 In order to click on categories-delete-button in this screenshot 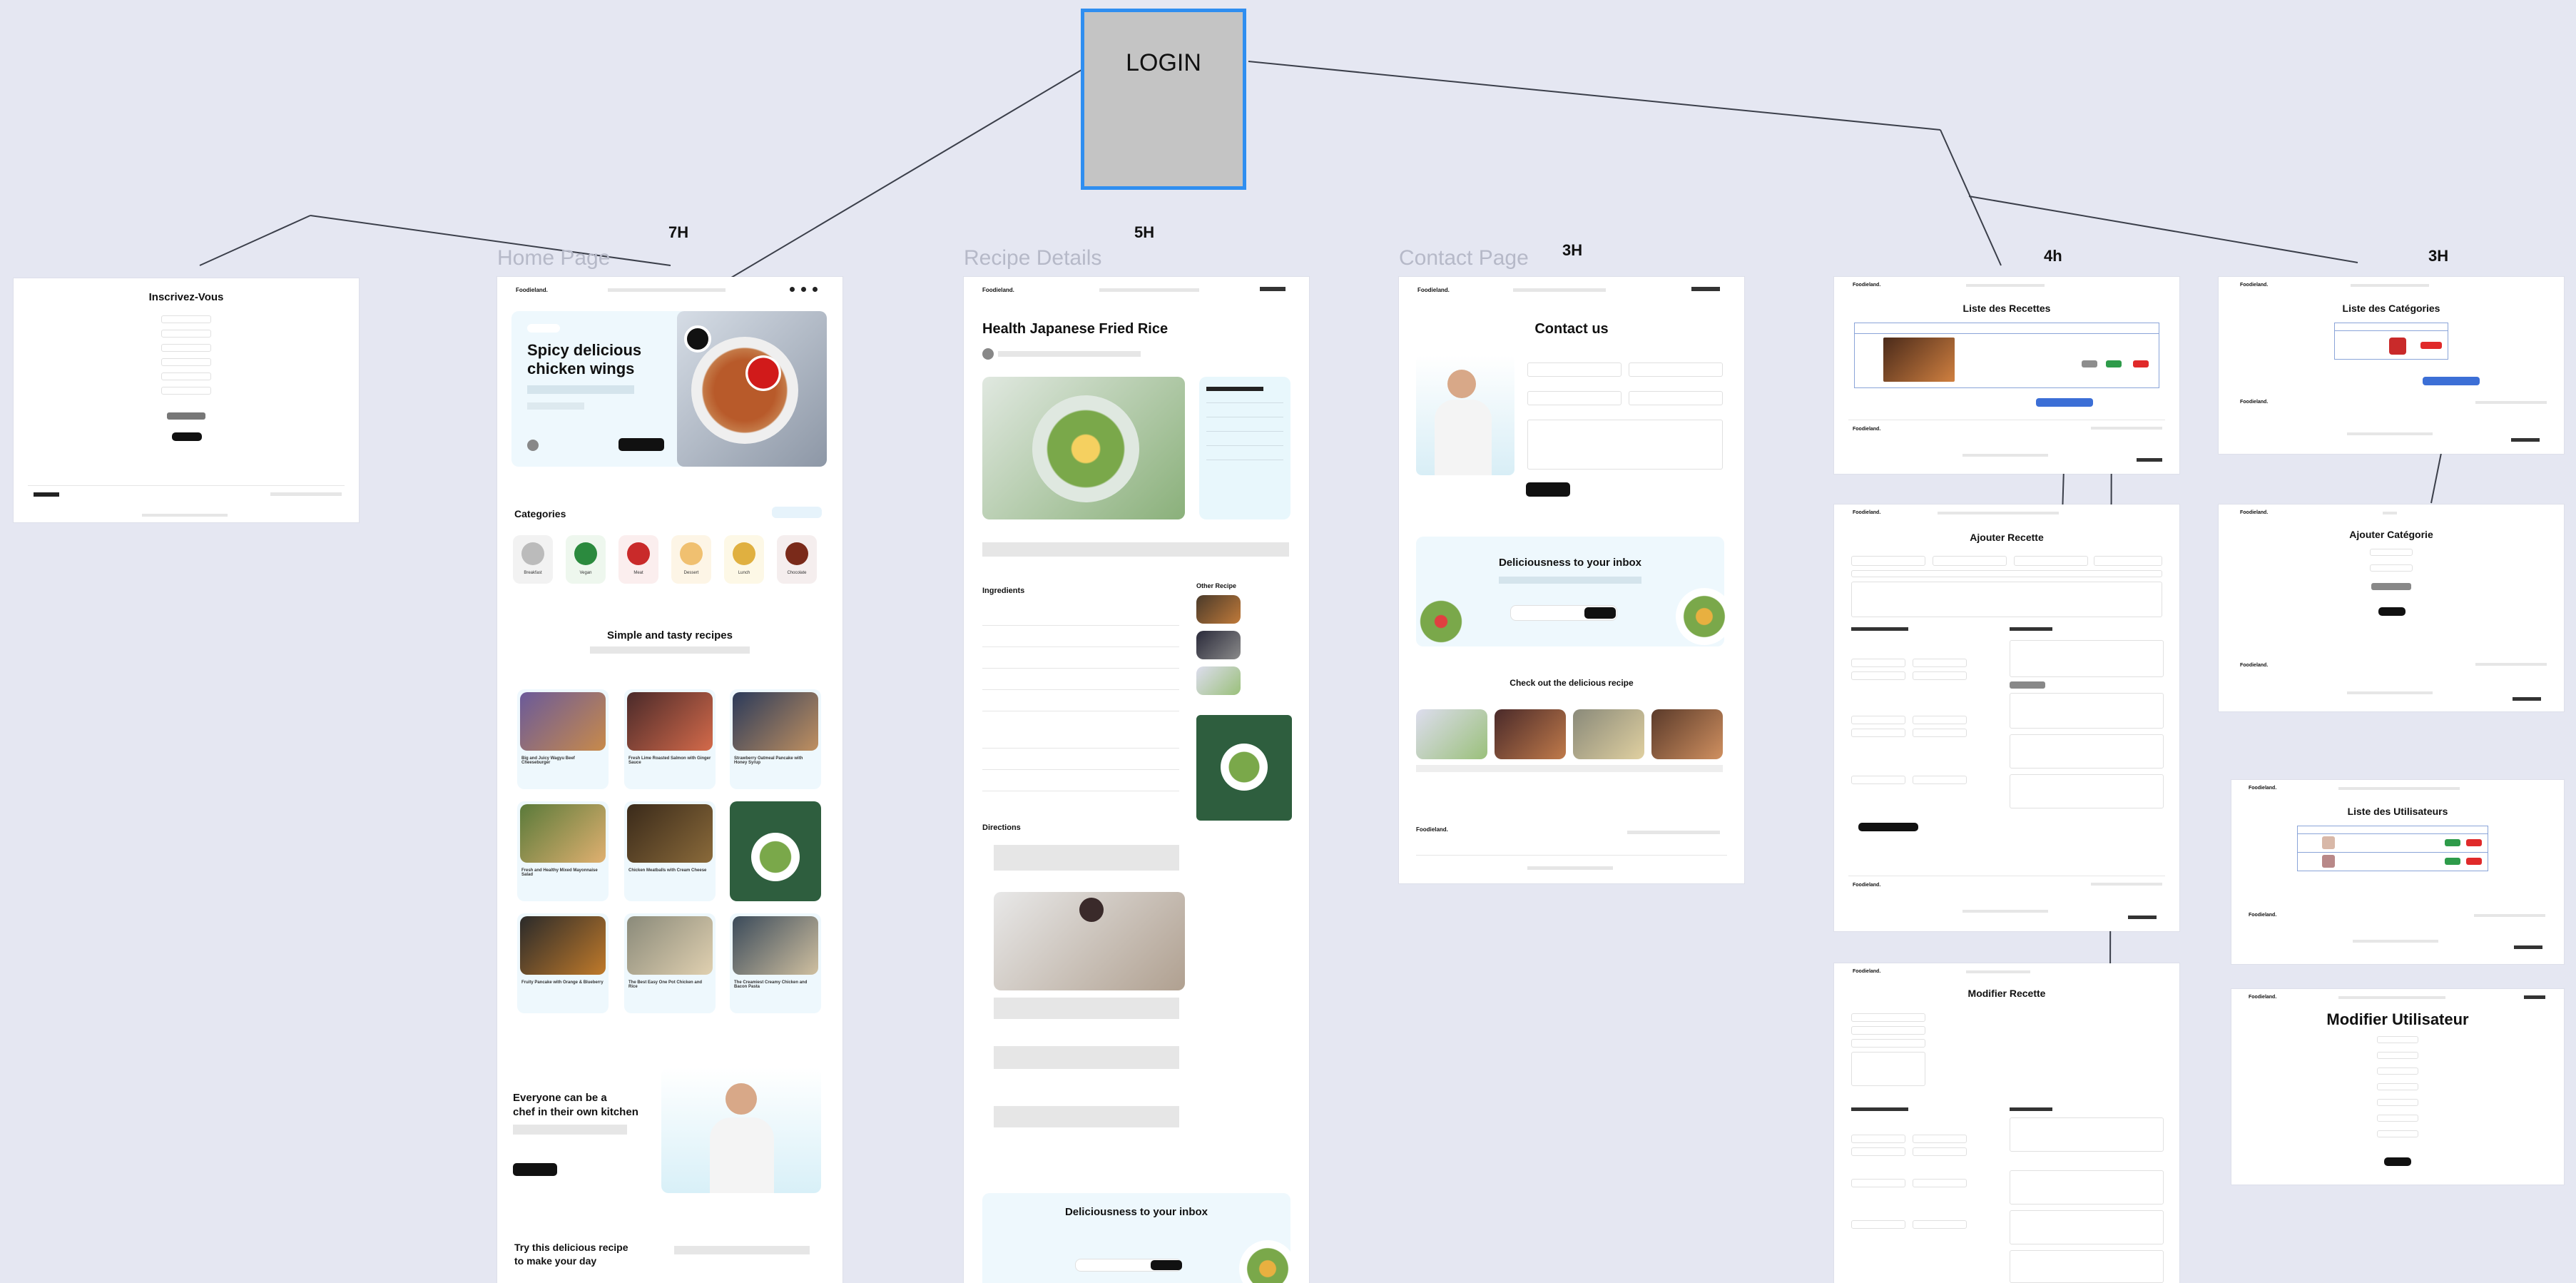, I will do `click(2431, 346)`.